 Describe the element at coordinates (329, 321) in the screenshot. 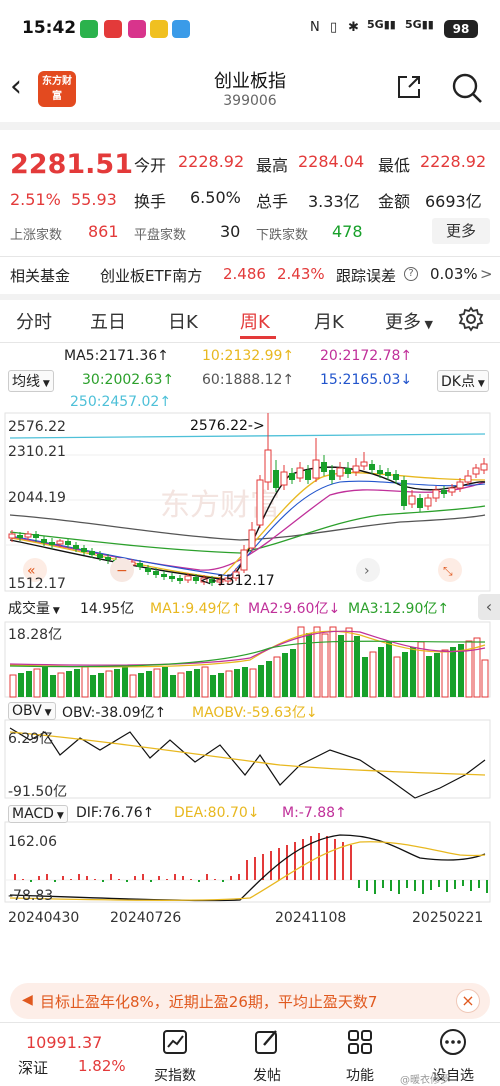

I see `tab-monthly-k: 月K` at that location.